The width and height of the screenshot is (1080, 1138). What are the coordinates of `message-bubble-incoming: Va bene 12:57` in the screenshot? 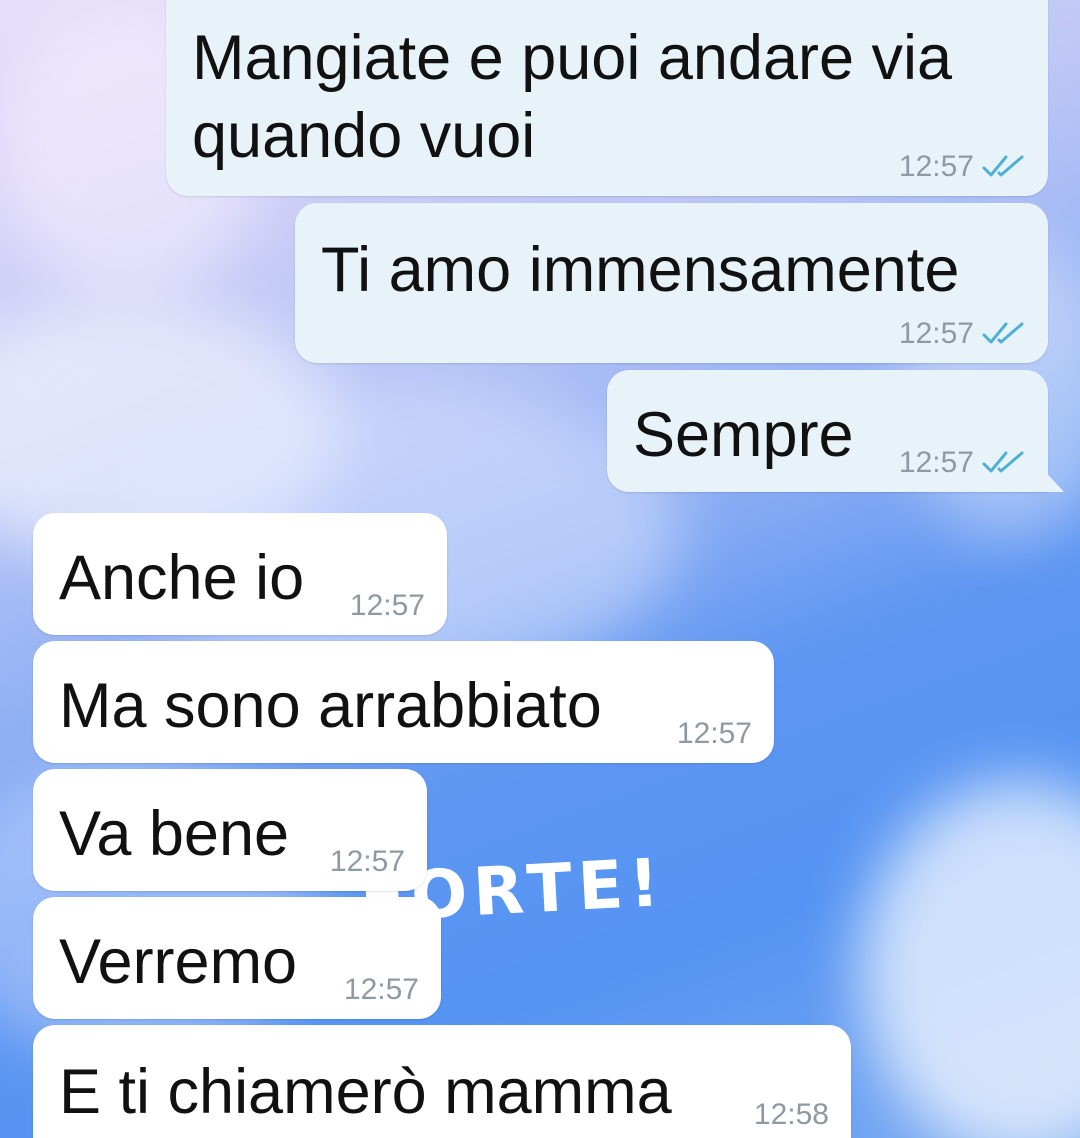 It's located at (230, 830).